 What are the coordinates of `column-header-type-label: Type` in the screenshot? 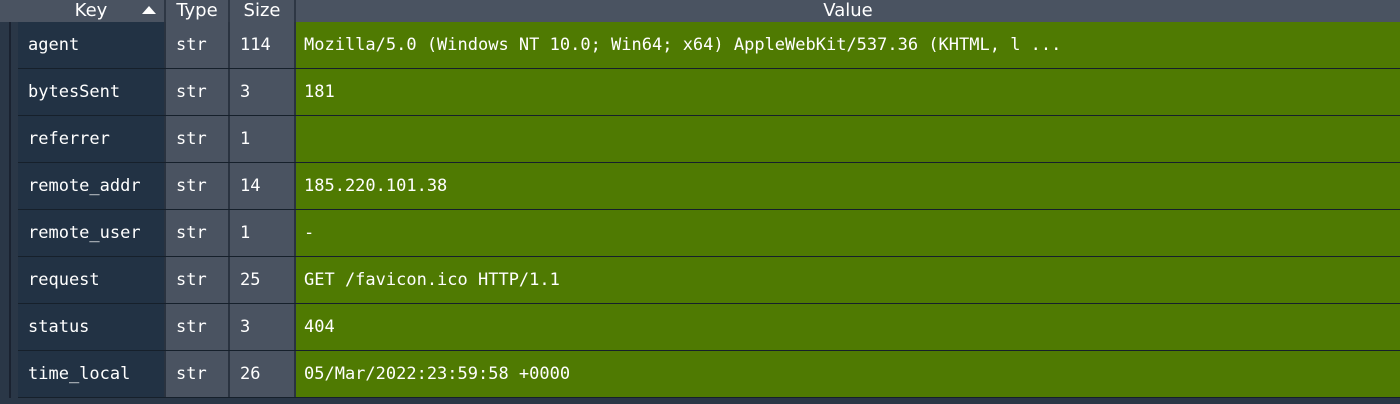 It's located at (197, 10).